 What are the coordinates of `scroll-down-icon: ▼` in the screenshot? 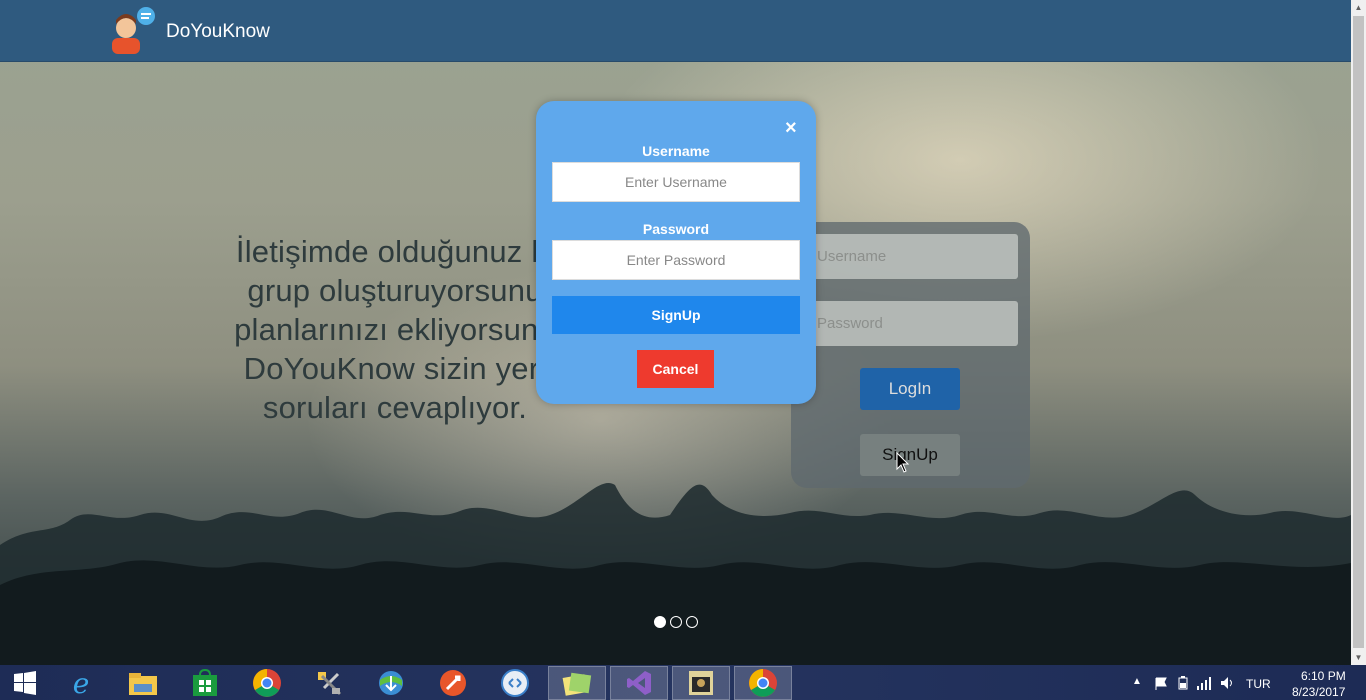 It's located at (1358, 657).